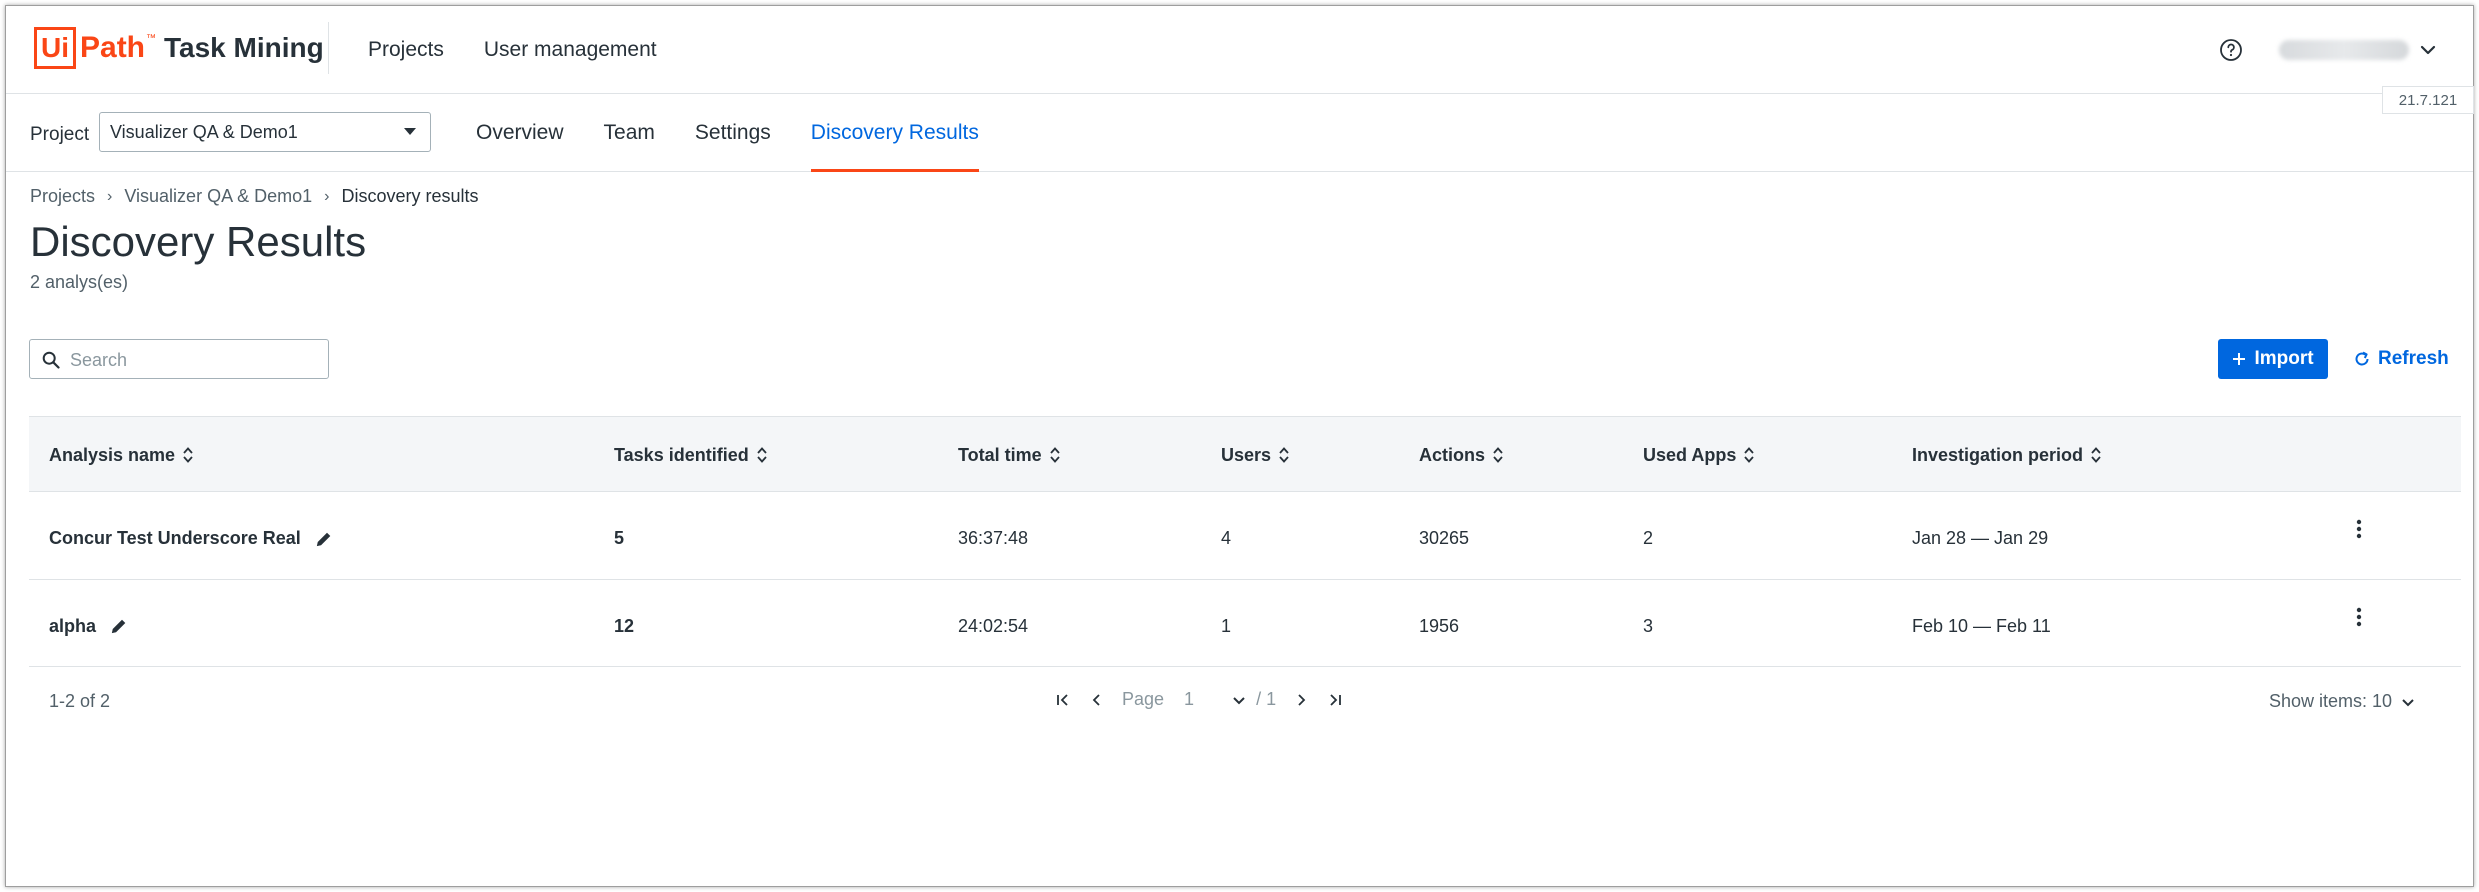  What do you see at coordinates (1444, 538) in the screenshot?
I see `cell-actions: 30265` at bounding box center [1444, 538].